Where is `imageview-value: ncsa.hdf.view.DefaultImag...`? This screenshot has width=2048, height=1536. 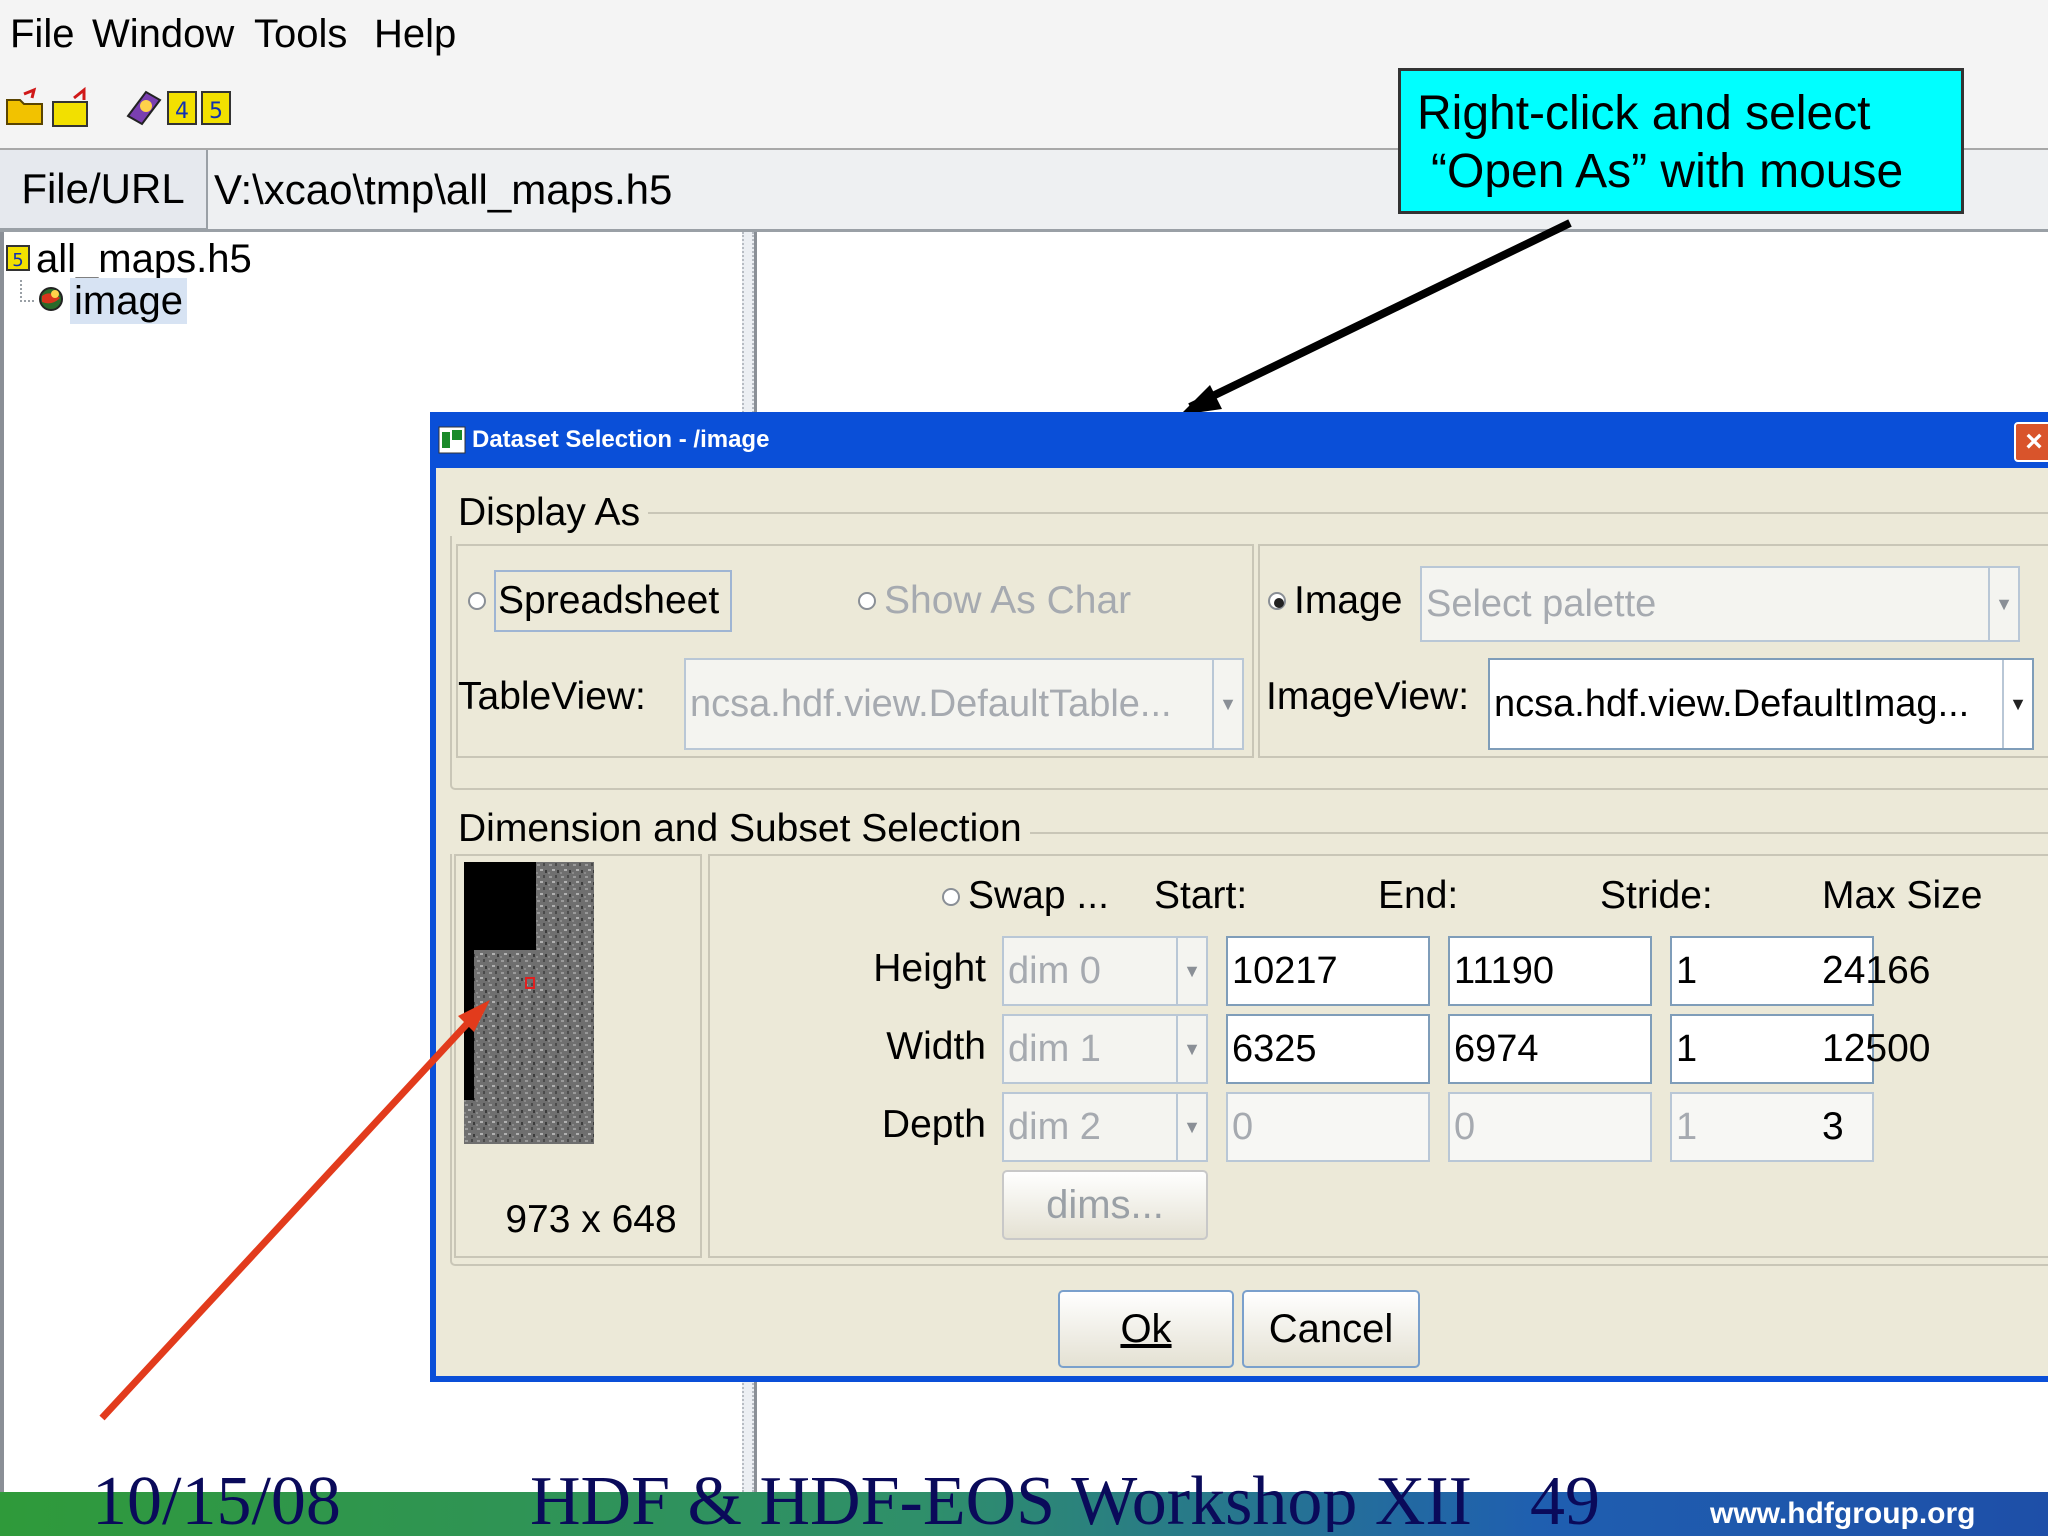 imageview-value: ncsa.hdf.view.DefaultImag... is located at coordinates (1732, 703).